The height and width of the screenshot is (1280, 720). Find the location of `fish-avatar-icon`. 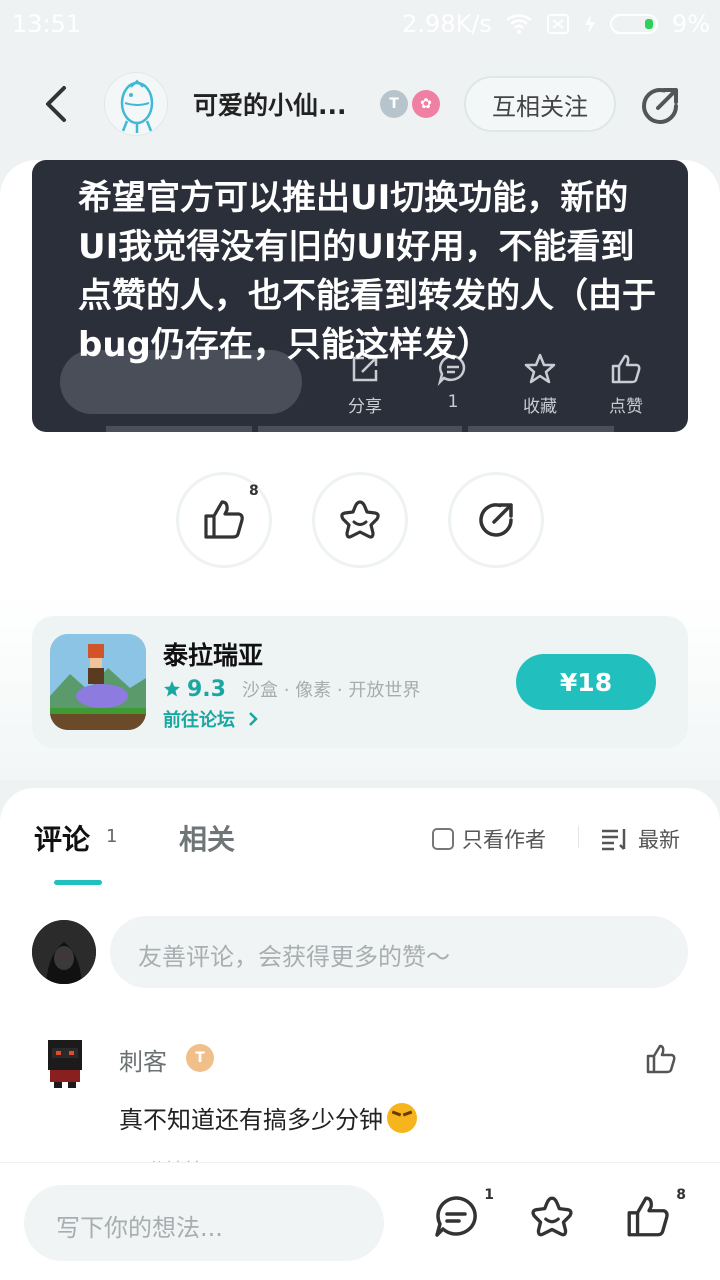

fish-avatar-icon is located at coordinates (137, 106).